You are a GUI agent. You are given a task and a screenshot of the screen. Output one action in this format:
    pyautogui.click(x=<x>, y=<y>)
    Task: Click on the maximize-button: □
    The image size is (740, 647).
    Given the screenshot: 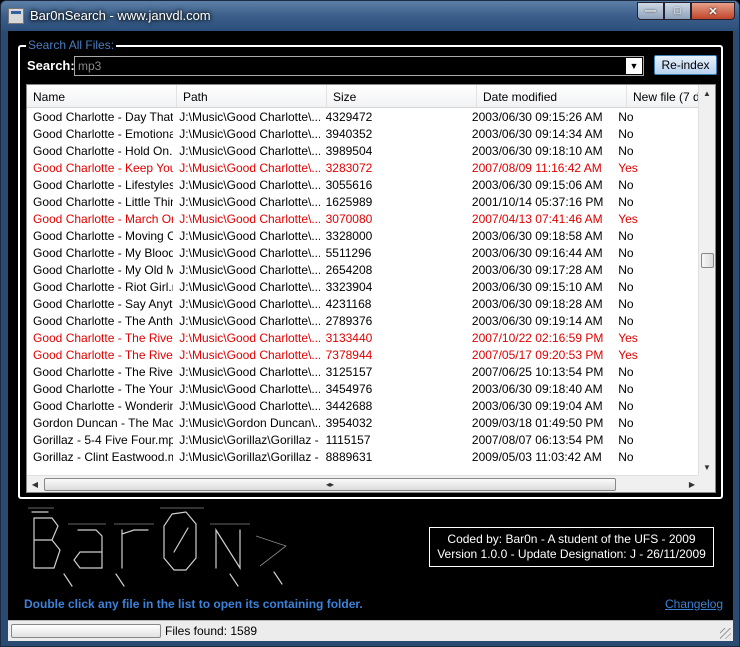 What is the action you would take?
    pyautogui.click(x=677, y=11)
    